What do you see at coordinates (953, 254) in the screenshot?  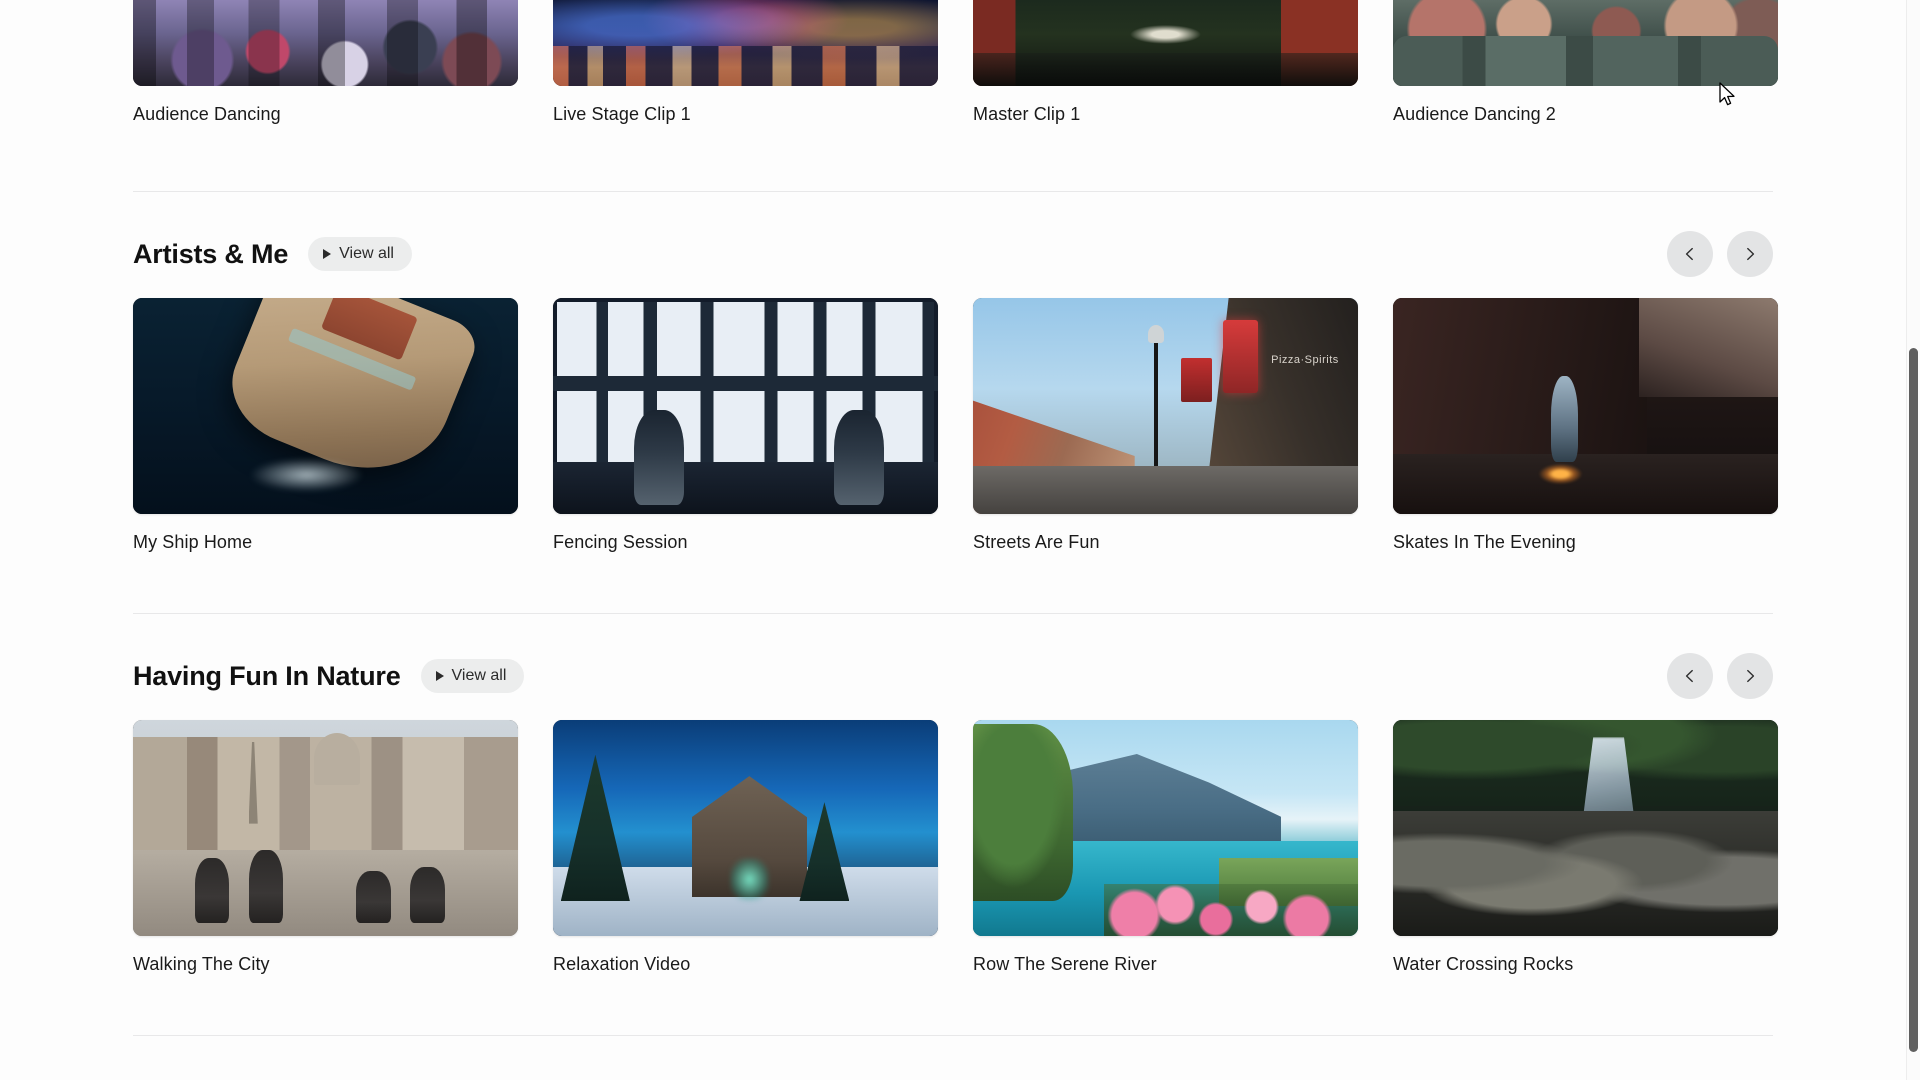 I see `section-header: Artists & Me View all` at bounding box center [953, 254].